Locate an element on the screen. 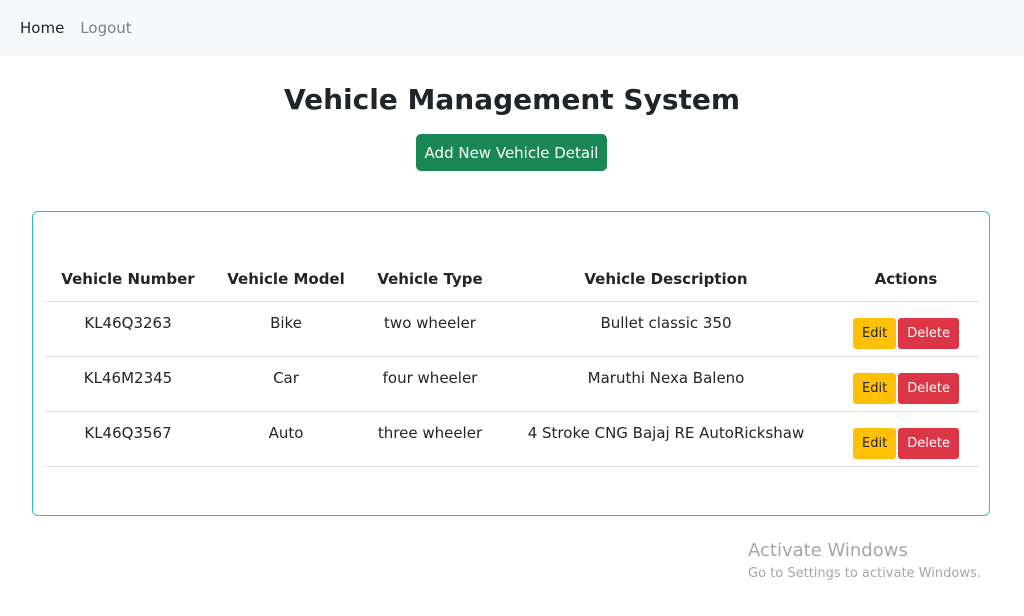  cell-vehicle-description: 4 Stroke CNG Bajaj RE AutoRickshaw is located at coordinates (666, 439).